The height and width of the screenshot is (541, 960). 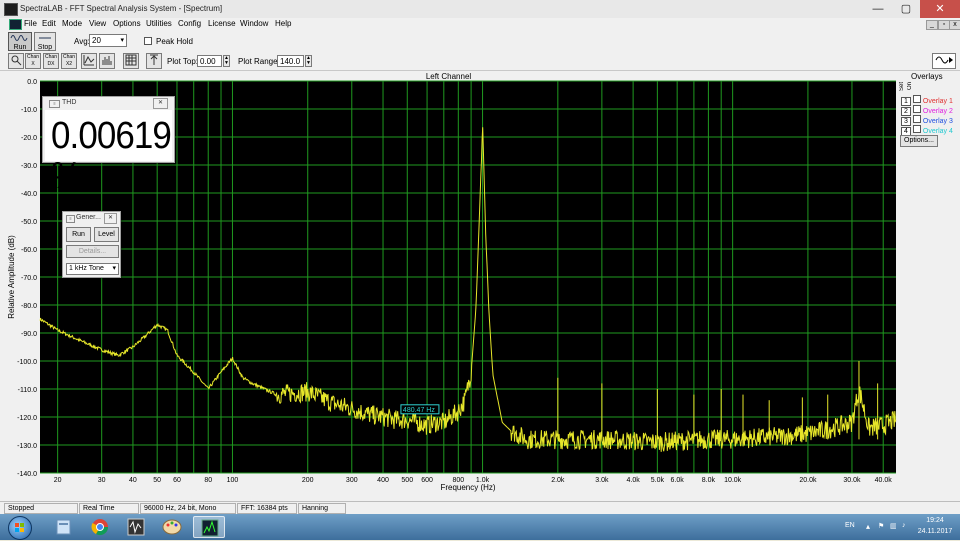 I want to click on magnifier-icon, so click(x=16, y=60).